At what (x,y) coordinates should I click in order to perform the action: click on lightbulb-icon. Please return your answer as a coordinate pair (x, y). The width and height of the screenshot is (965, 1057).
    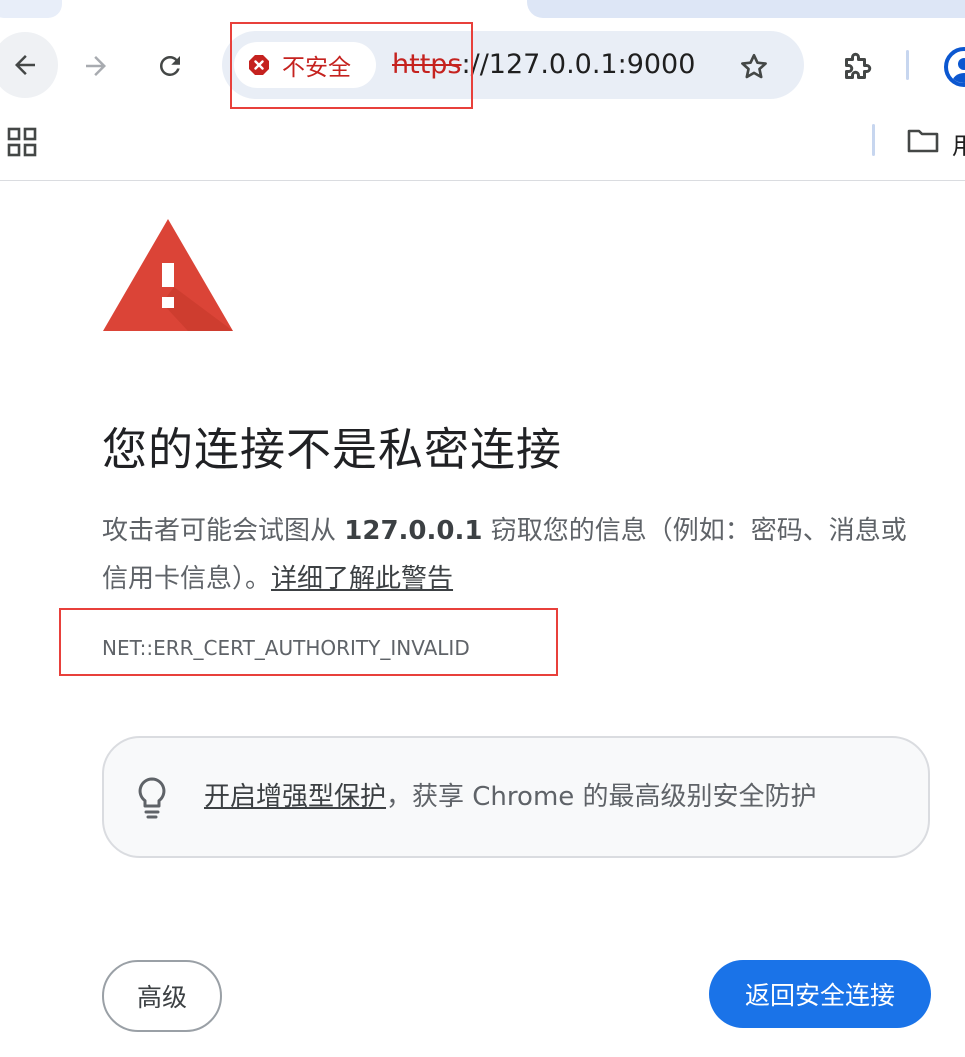
    Looking at the image, I should click on (152, 798).